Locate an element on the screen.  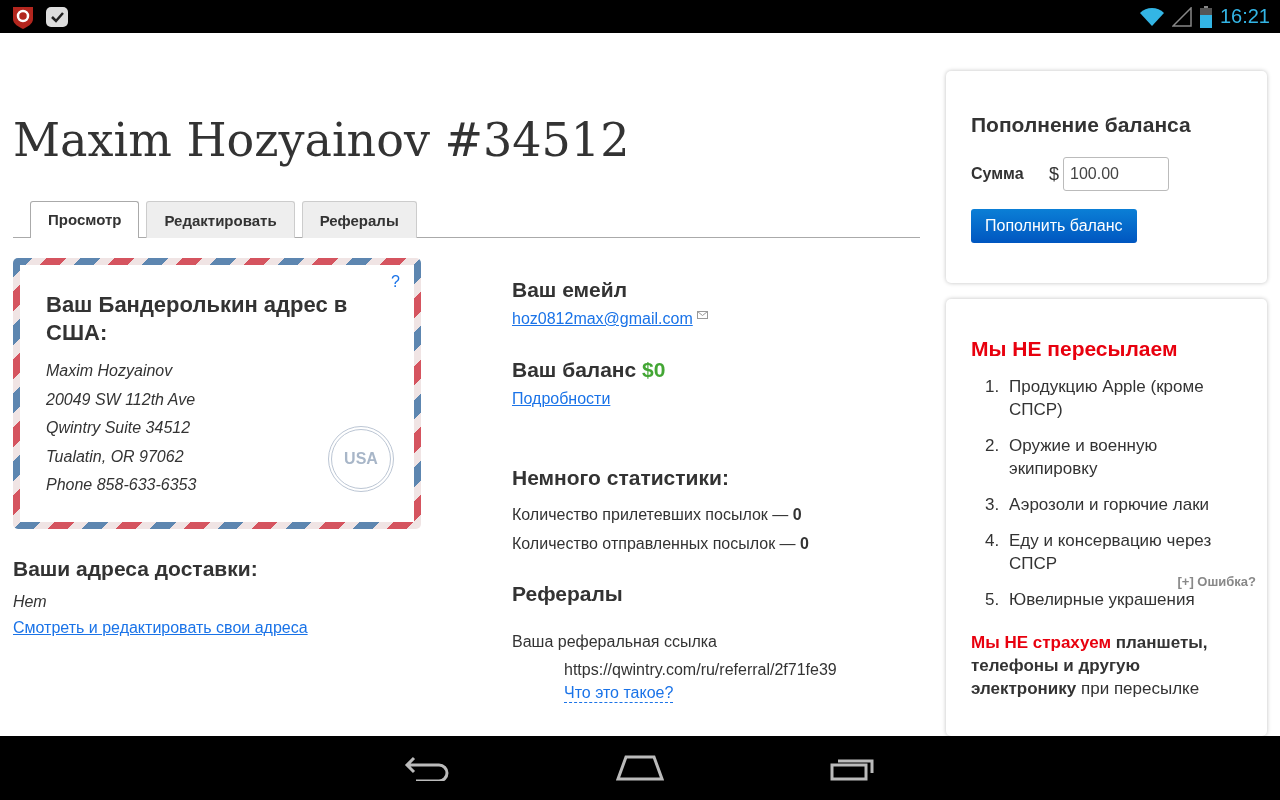
help-link: ? is located at coordinates (395, 282).